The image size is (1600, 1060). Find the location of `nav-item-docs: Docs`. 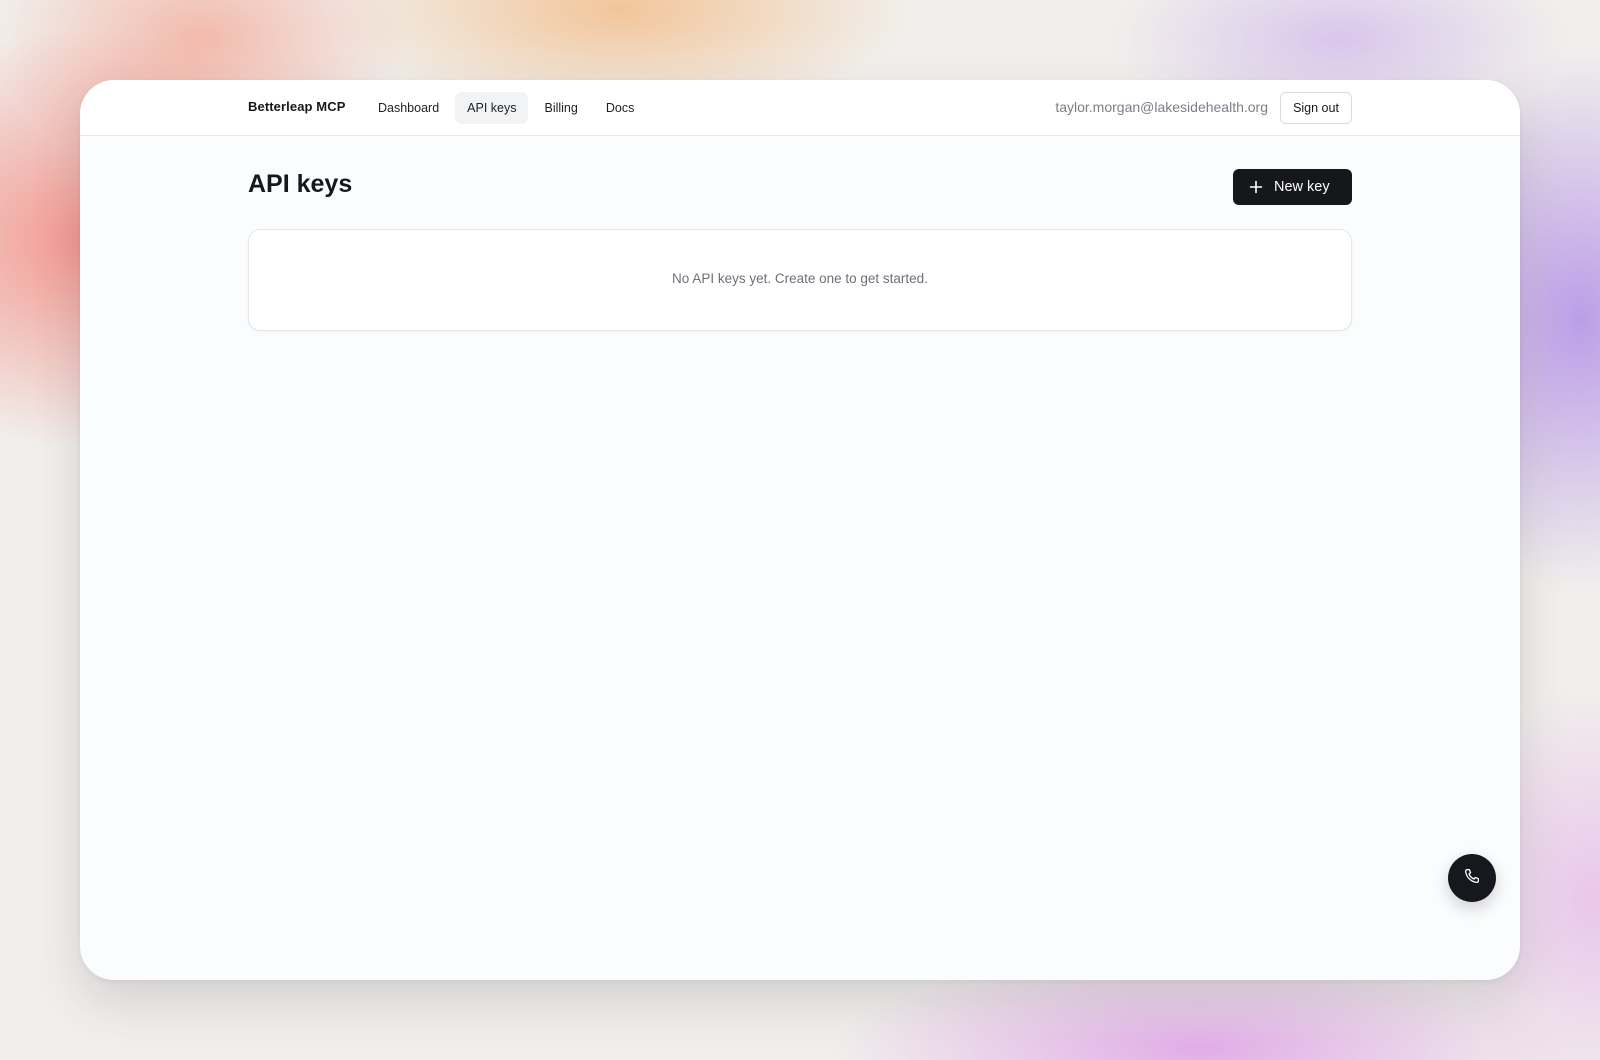

nav-item-docs: Docs is located at coordinates (620, 108).